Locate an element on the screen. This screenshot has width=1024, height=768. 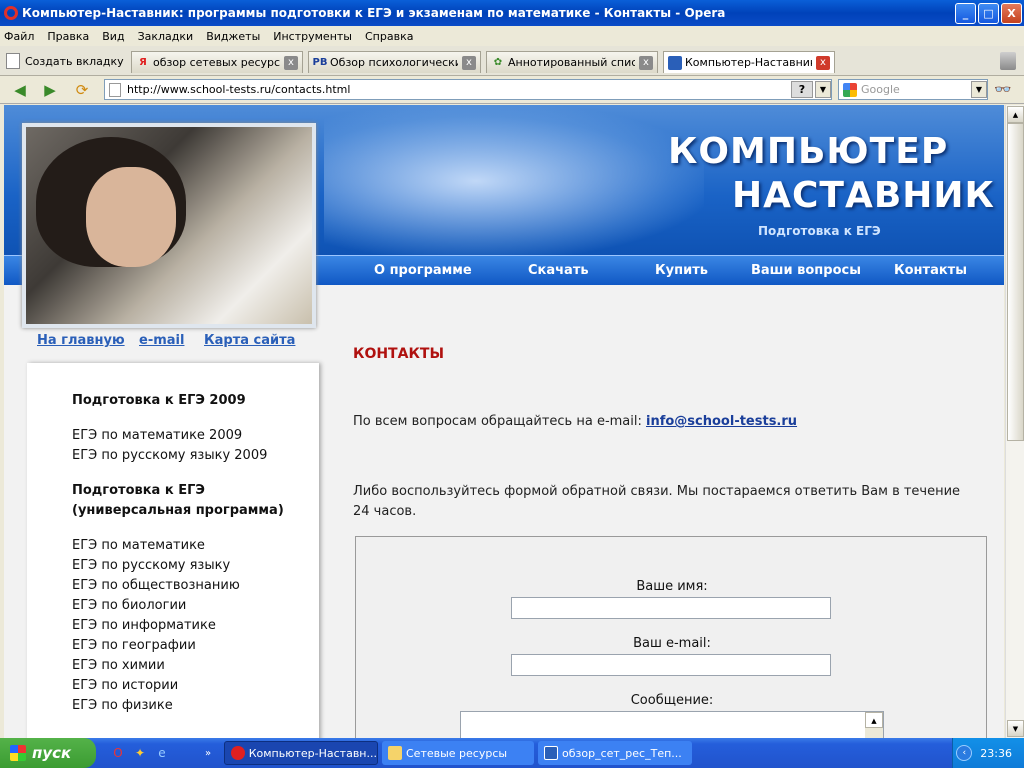
media-quicklaunch-icon: ✦ is located at coordinates (140, 753).